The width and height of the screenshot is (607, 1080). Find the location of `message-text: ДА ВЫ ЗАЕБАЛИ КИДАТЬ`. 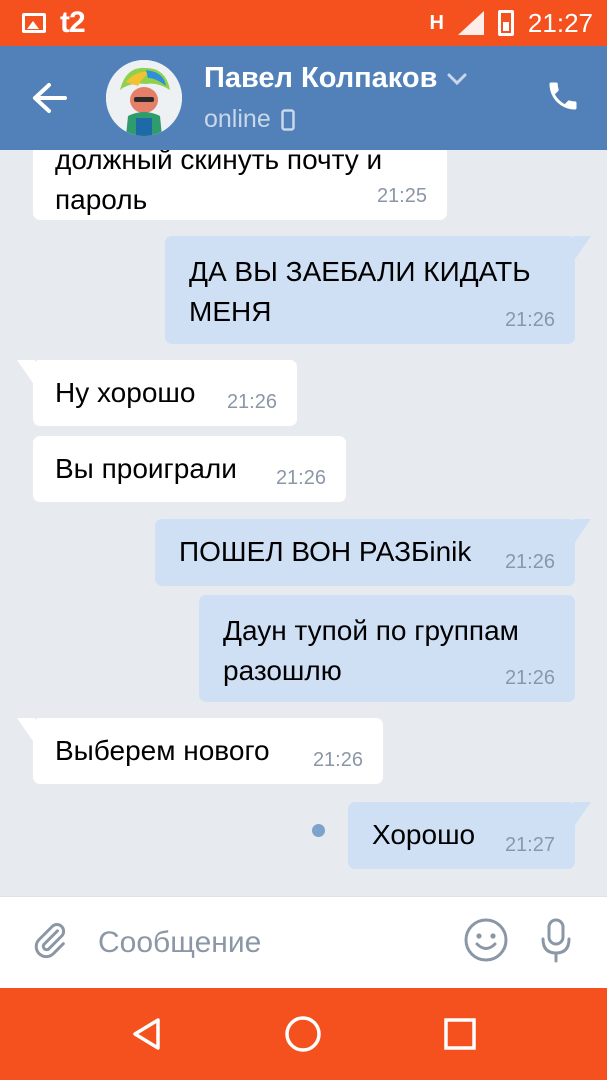

message-text: ДА ВЫ ЗАЕБАЛИ КИДАТЬ is located at coordinates (360, 271).